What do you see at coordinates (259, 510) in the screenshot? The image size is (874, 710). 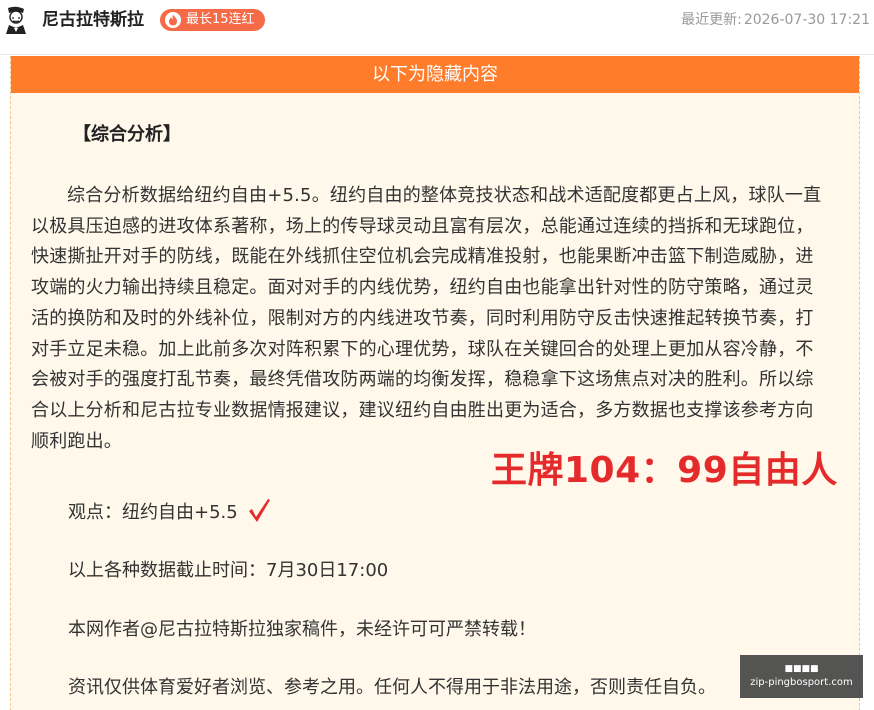 I see `checkmark-icon` at bounding box center [259, 510].